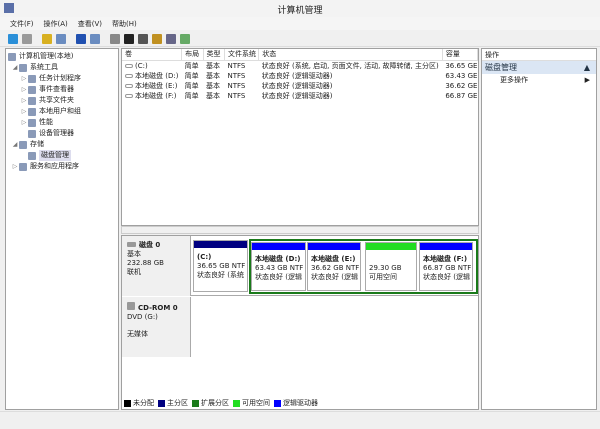 This screenshot has height=429, width=600. Describe the element at coordinates (242, 55) in the screenshot. I see `column-header: 文件系统` at that location.